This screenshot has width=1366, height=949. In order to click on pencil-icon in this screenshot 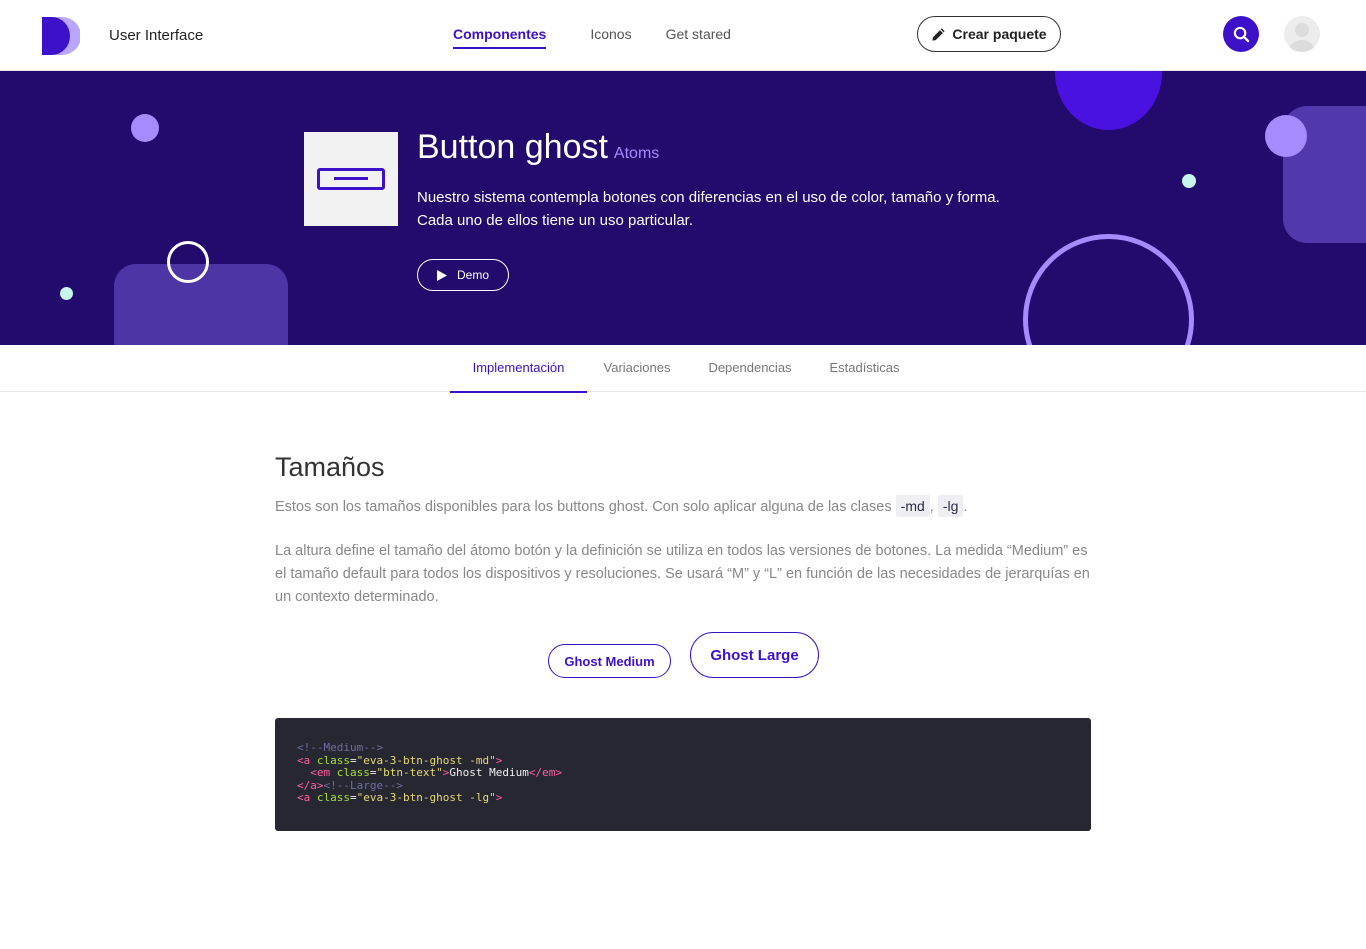, I will do `click(939, 34)`.